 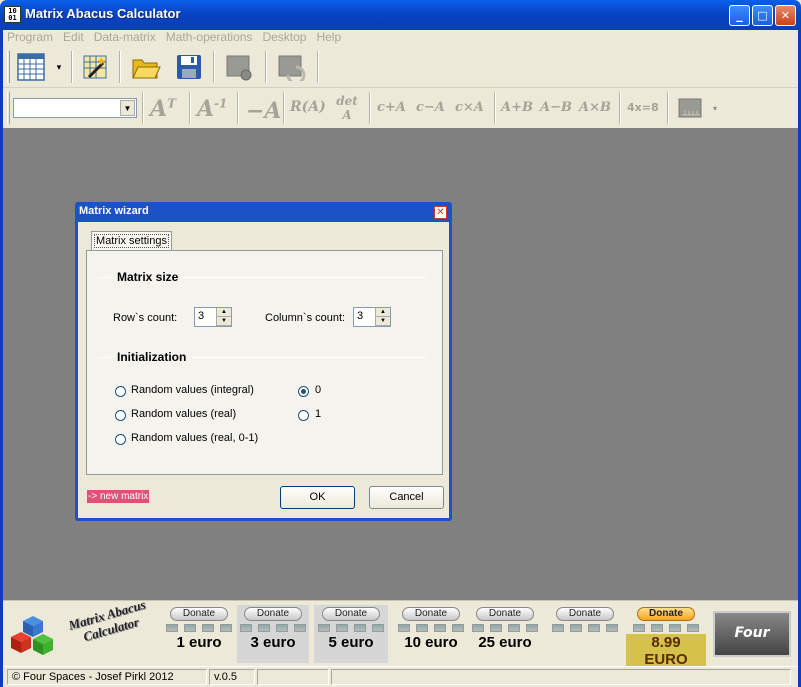 What do you see at coordinates (691, 108) in the screenshot?
I see `export-matrix-button` at bounding box center [691, 108].